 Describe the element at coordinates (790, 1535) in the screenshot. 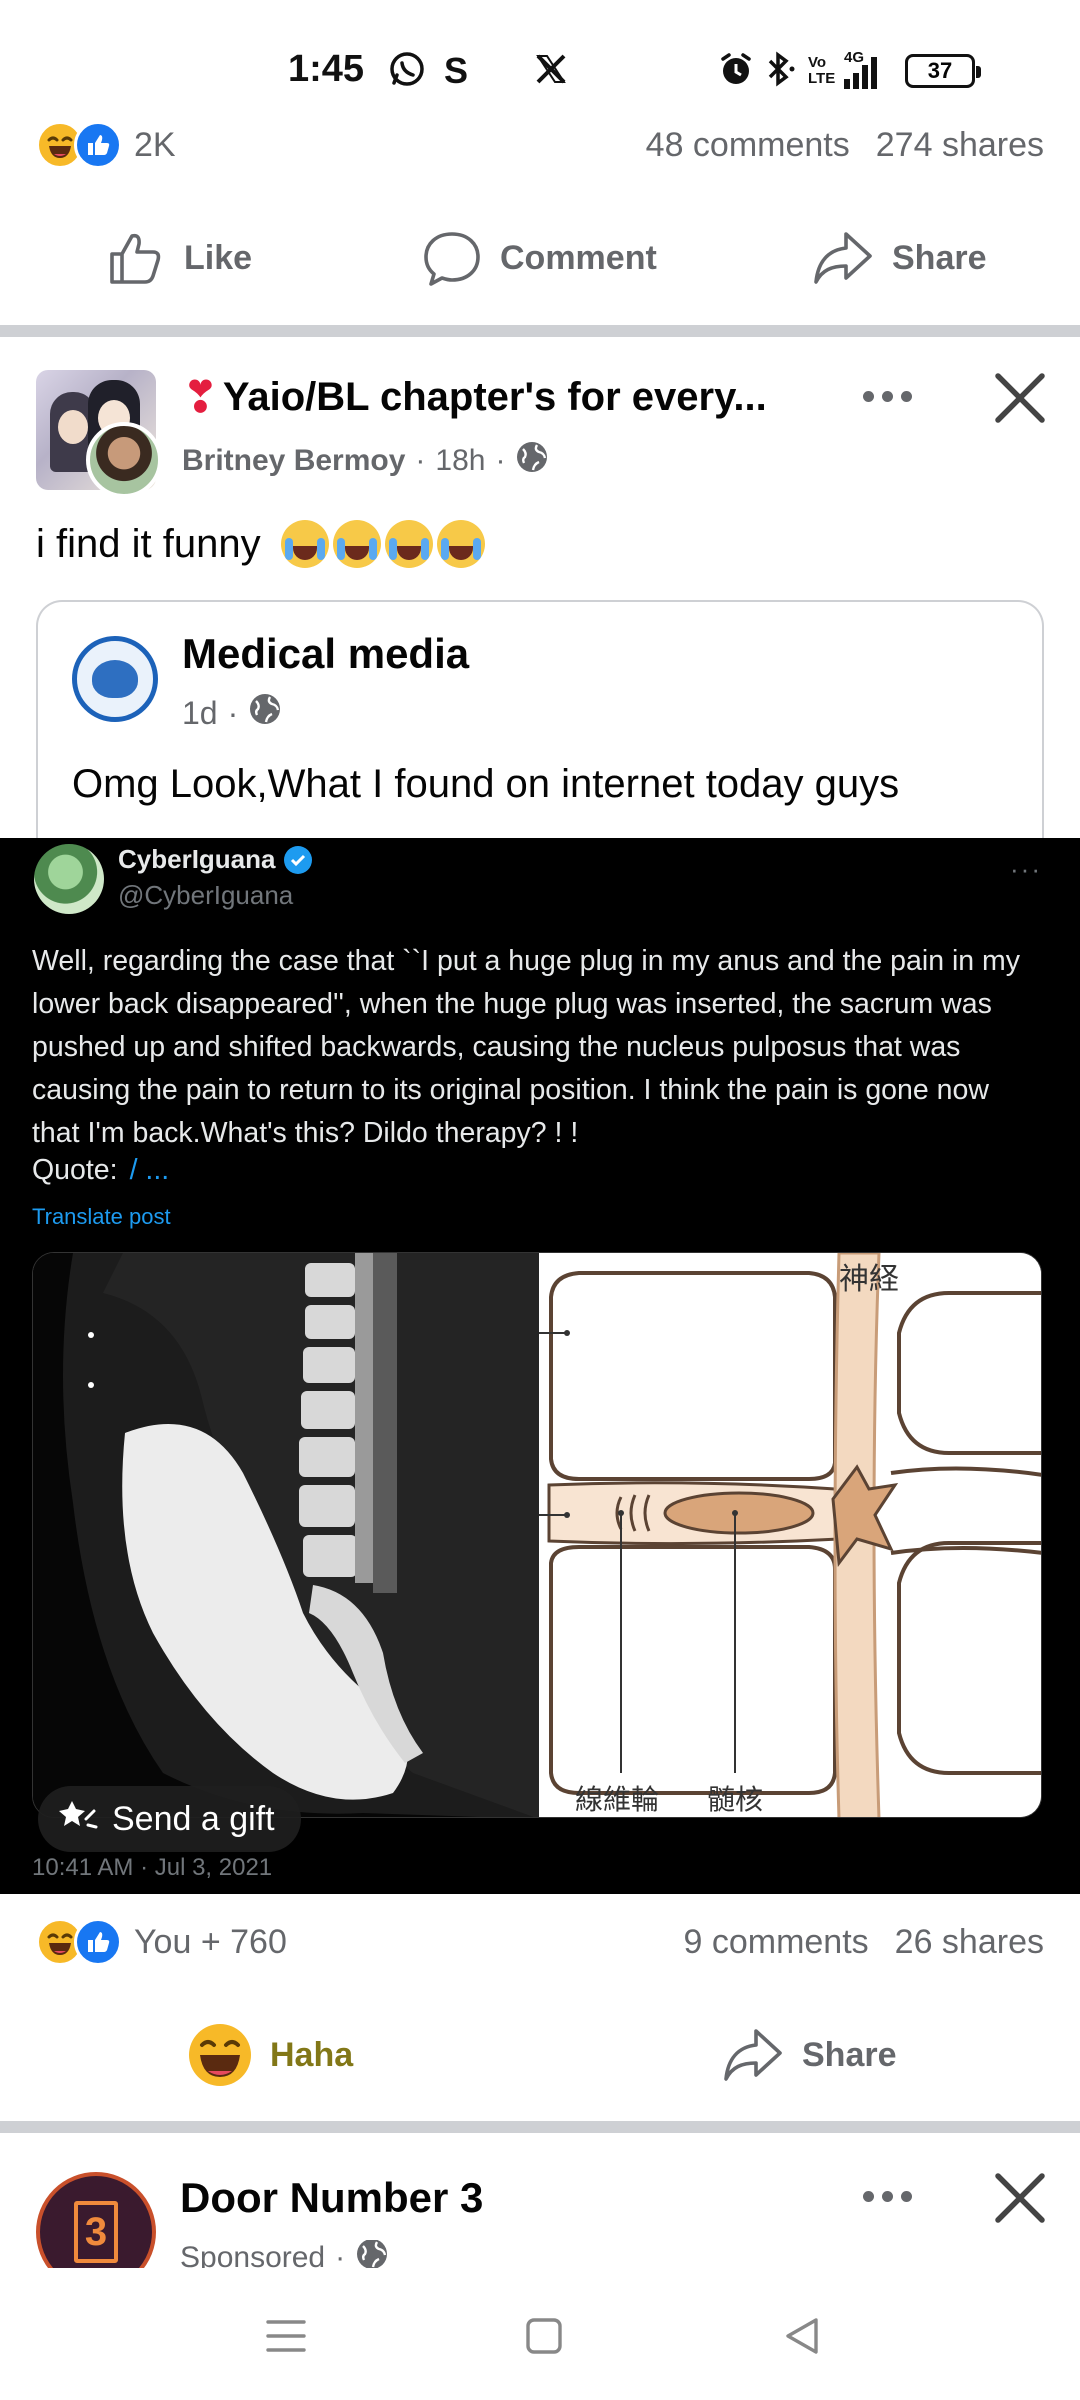

I see `spine-diagram: 神経 線維輪 髄核` at that location.